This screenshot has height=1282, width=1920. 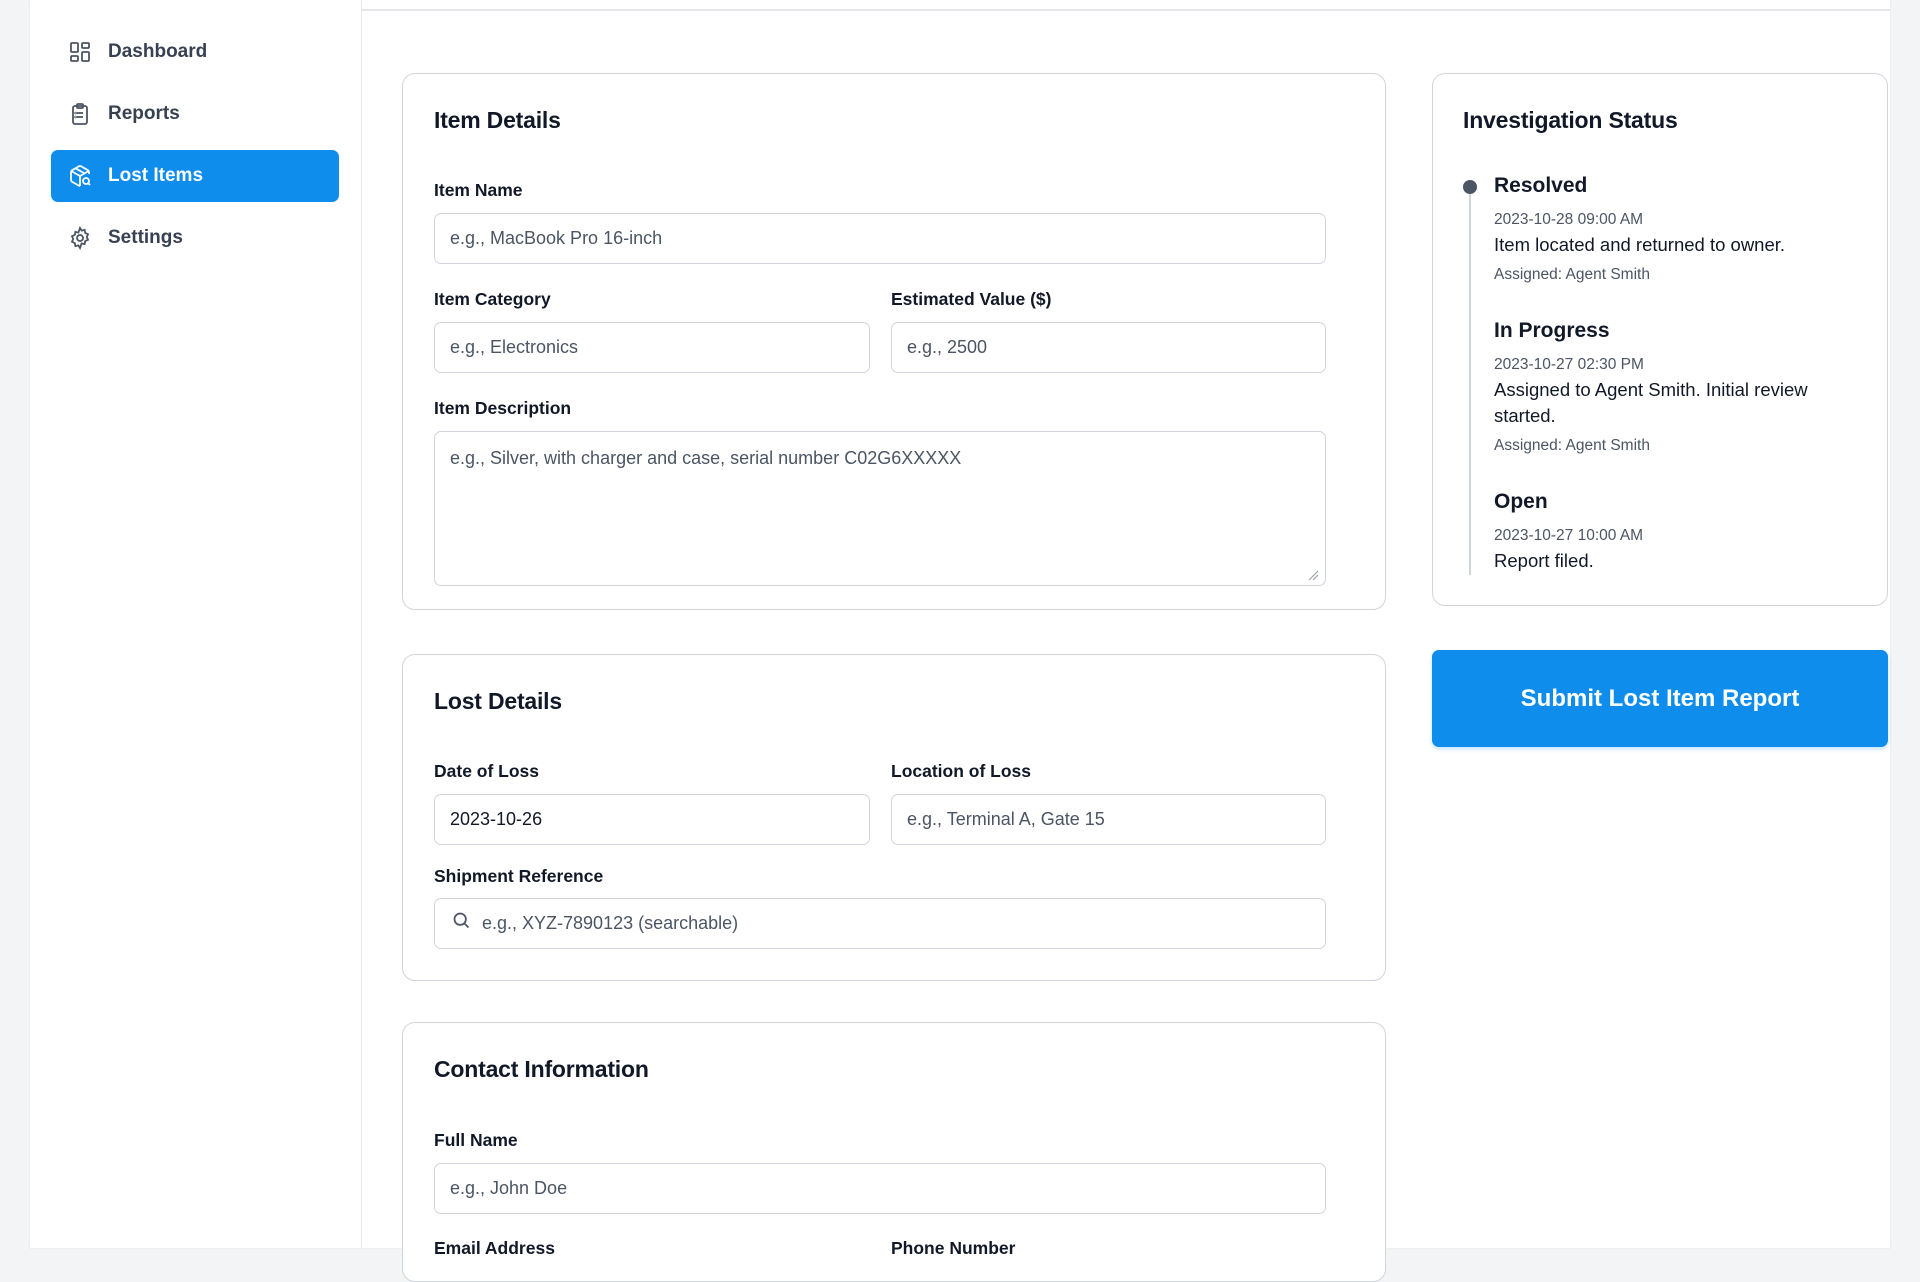 I want to click on email-address-label: Email Address, so click(x=494, y=1248).